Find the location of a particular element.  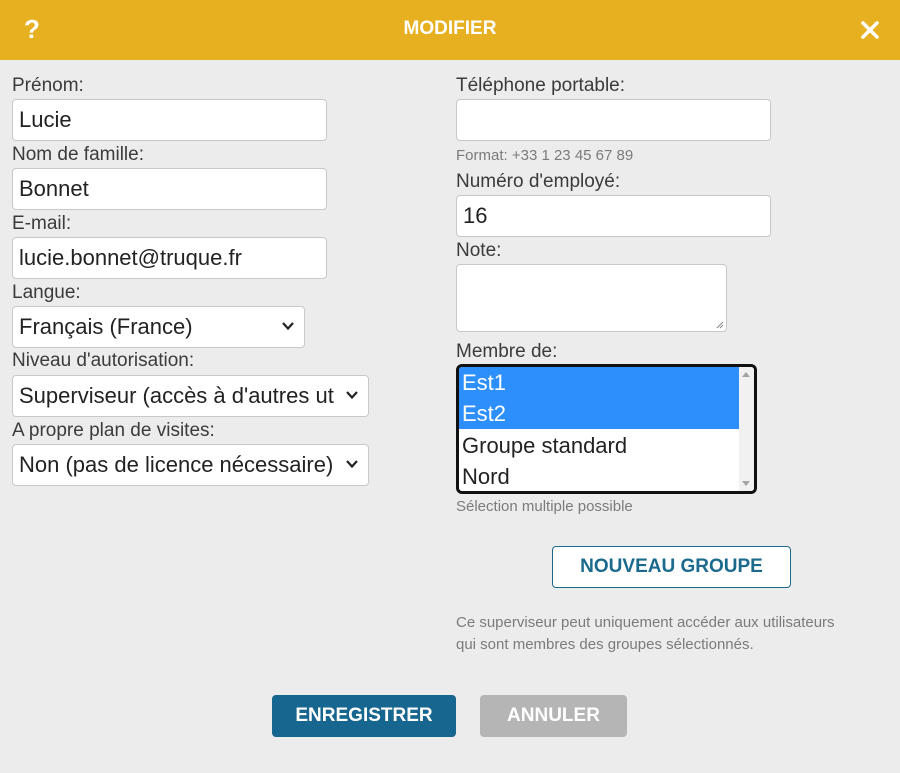

scroll-up-arrow-icon is located at coordinates (746, 374).